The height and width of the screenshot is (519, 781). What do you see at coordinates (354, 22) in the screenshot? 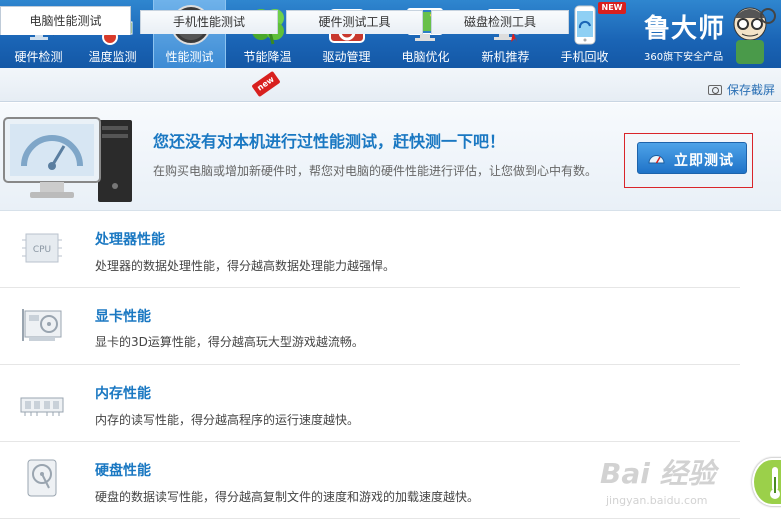
I see `tab-hardware-tools: 硬件测试工具` at bounding box center [354, 22].